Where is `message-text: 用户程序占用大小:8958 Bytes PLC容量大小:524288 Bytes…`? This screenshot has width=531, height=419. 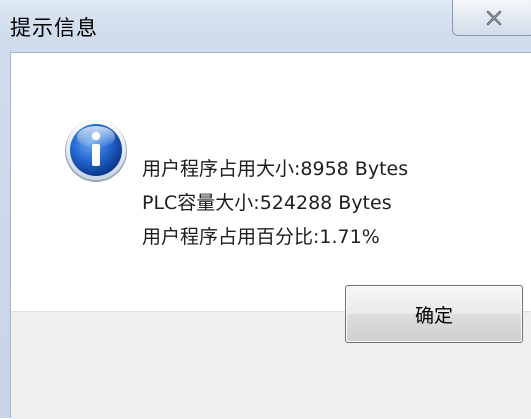
message-text: 用户程序占用大小:8958 Bytes PLC容量大小:524288 Bytes… is located at coordinates (275, 203).